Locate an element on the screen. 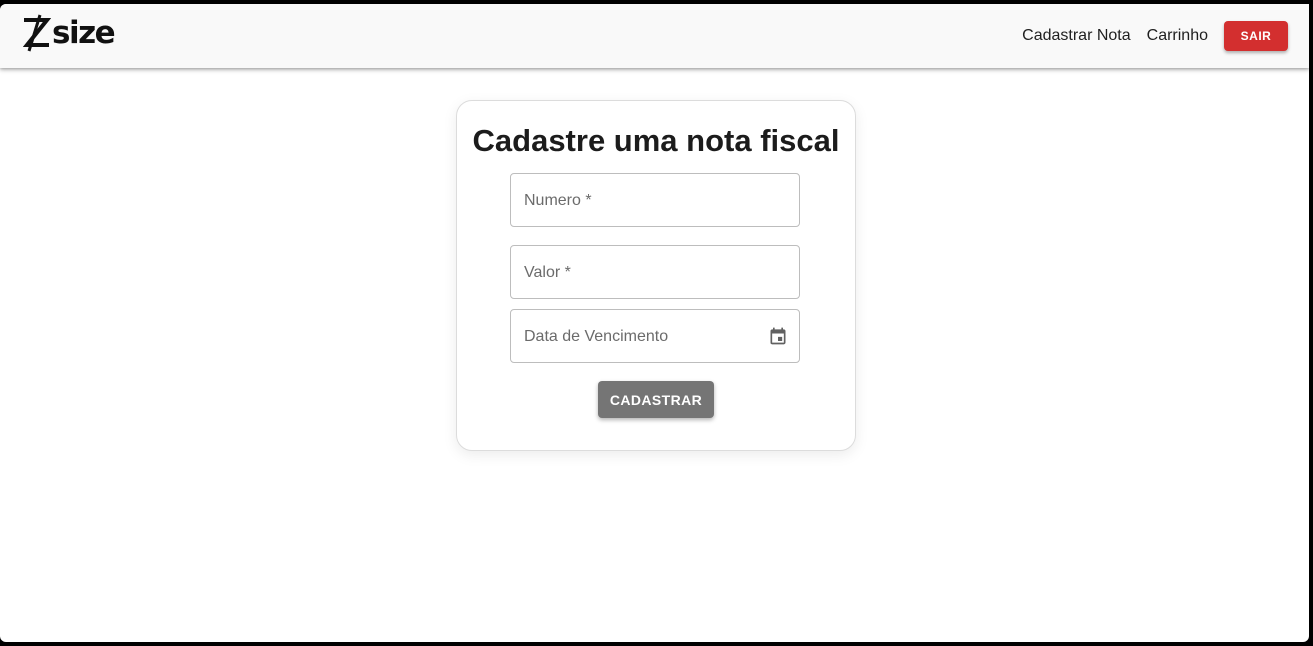 The width and height of the screenshot is (1313, 646). nav-link-cadastrar-nota: Cadastrar Nota is located at coordinates (1076, 36).